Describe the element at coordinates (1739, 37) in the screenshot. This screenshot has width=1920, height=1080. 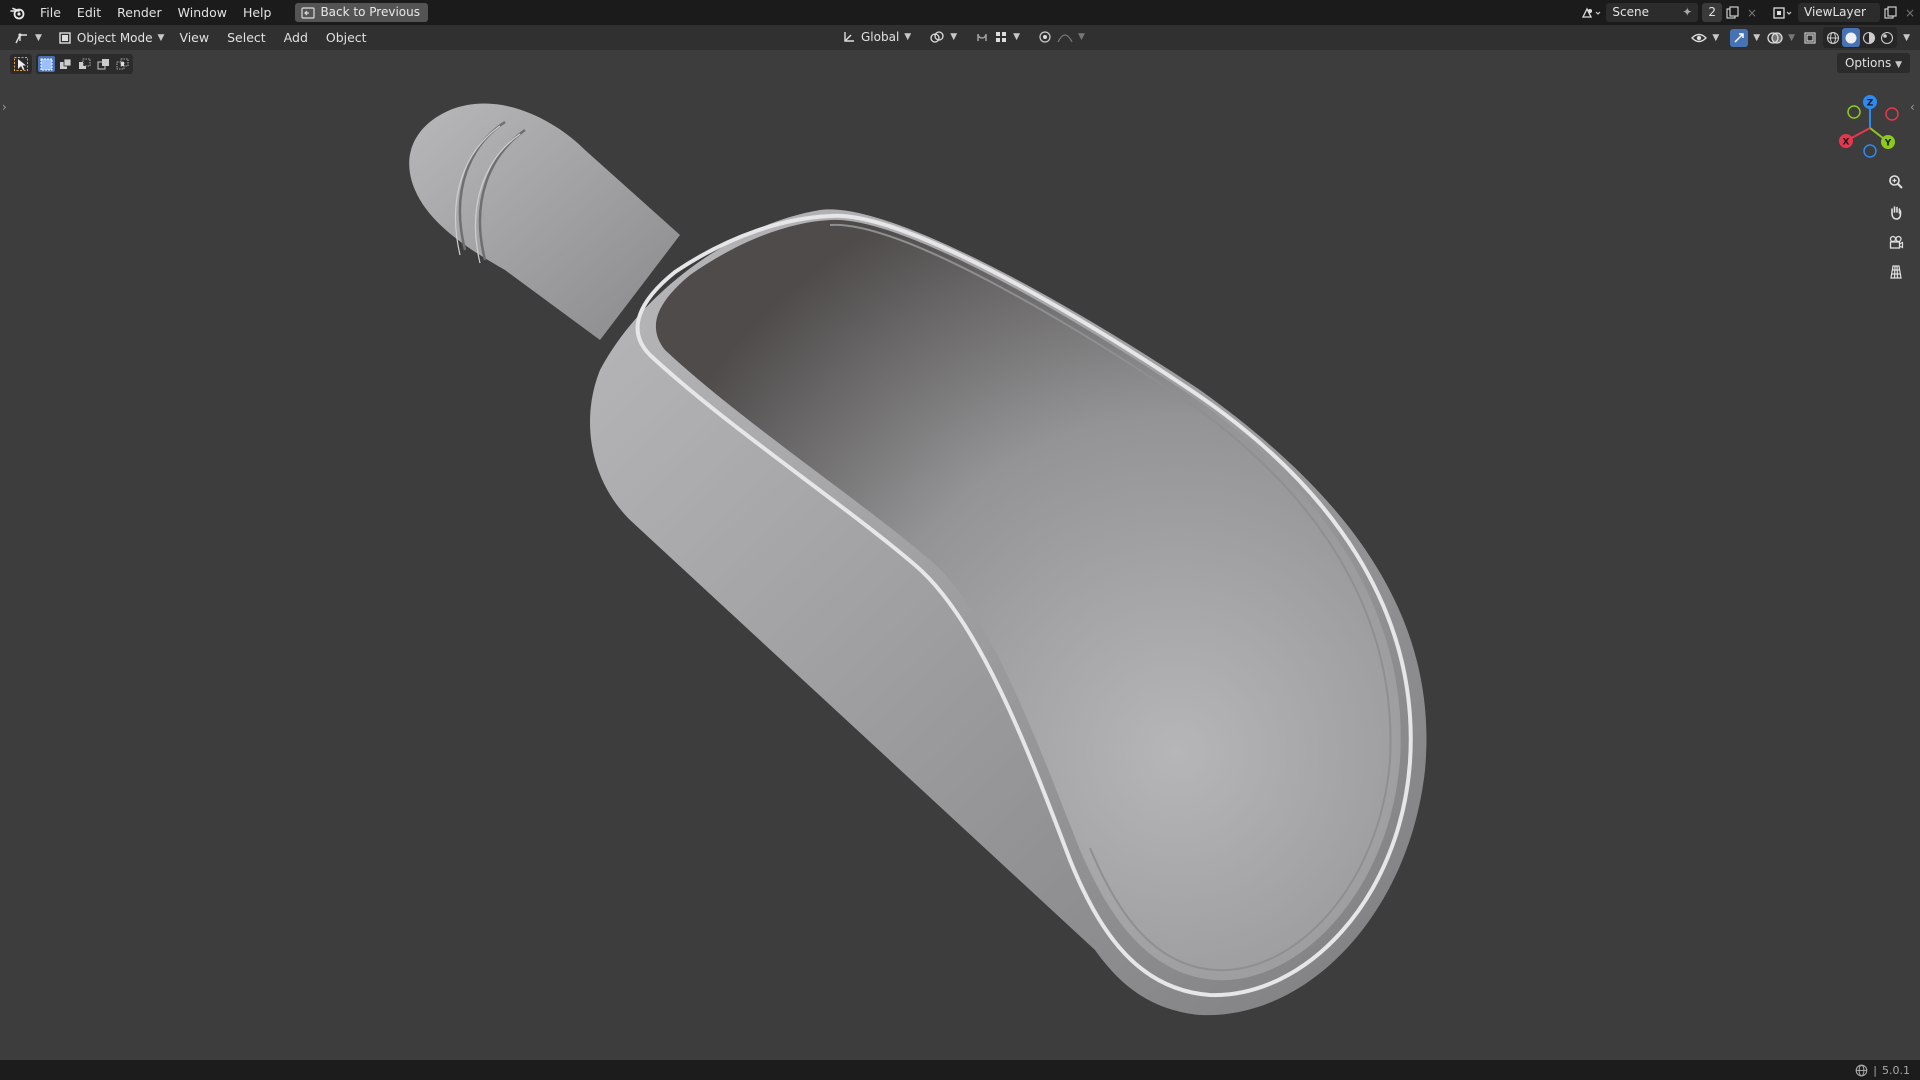
I see `gizmo-icon` at that location.